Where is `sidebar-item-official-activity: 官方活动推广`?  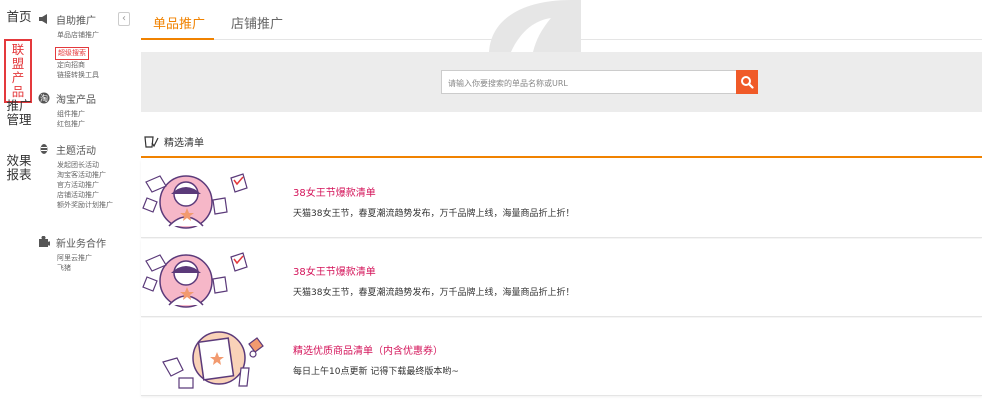 sidebar-item-official-activity: 官方活动推广 is located at coordinates (97, 185).